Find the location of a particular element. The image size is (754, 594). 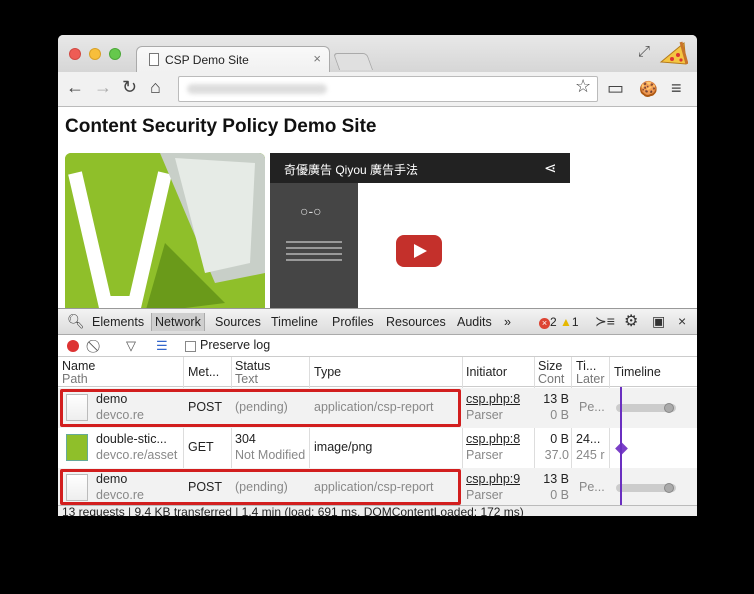

col-status-text-label: Text is located at coordinates (246, 379).